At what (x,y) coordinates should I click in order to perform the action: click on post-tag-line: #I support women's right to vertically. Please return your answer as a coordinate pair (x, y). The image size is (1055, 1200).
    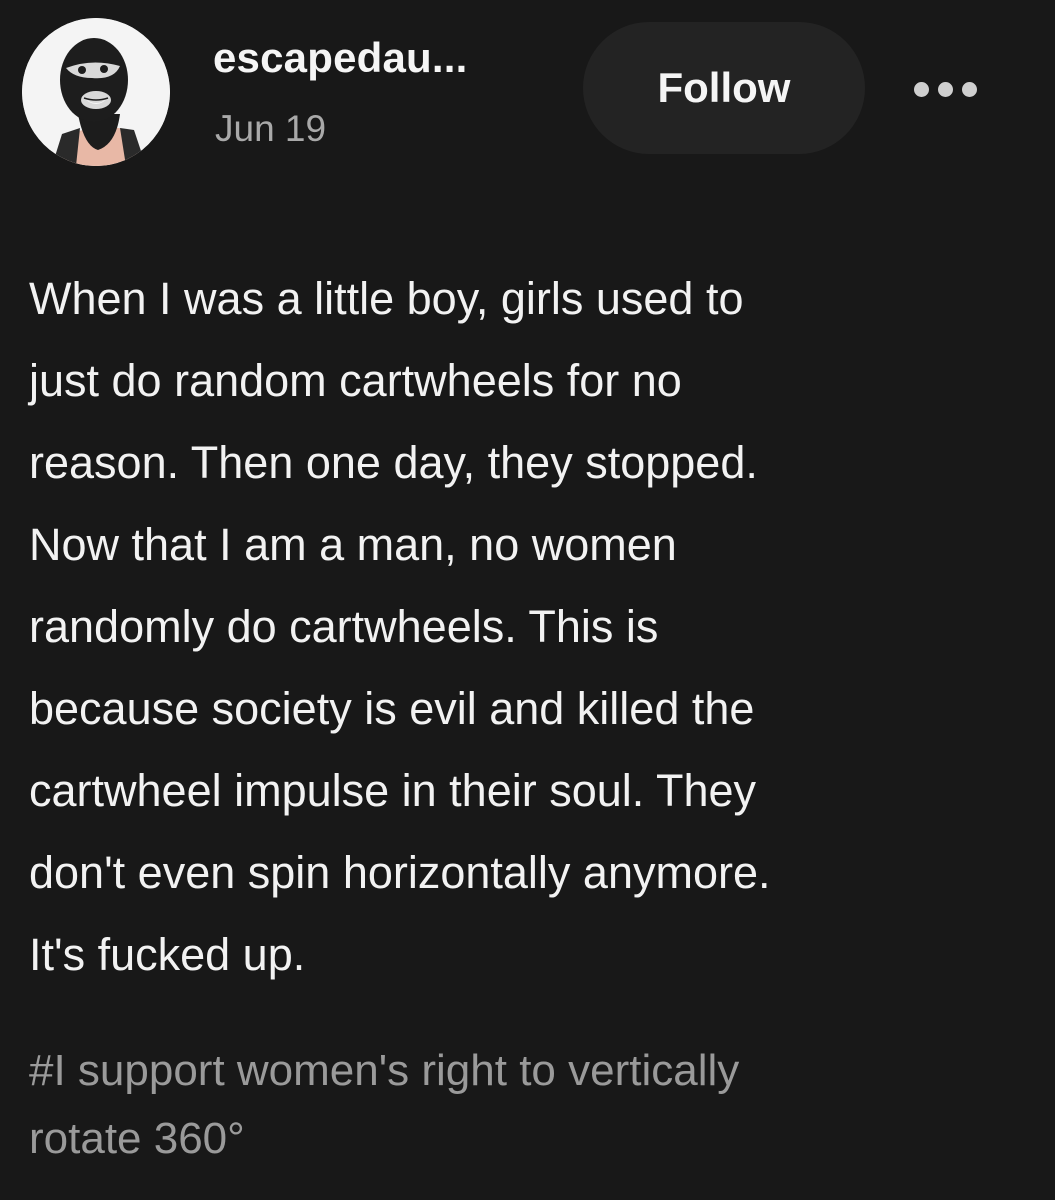
    Looking at the image, I should click on (384, 1070).